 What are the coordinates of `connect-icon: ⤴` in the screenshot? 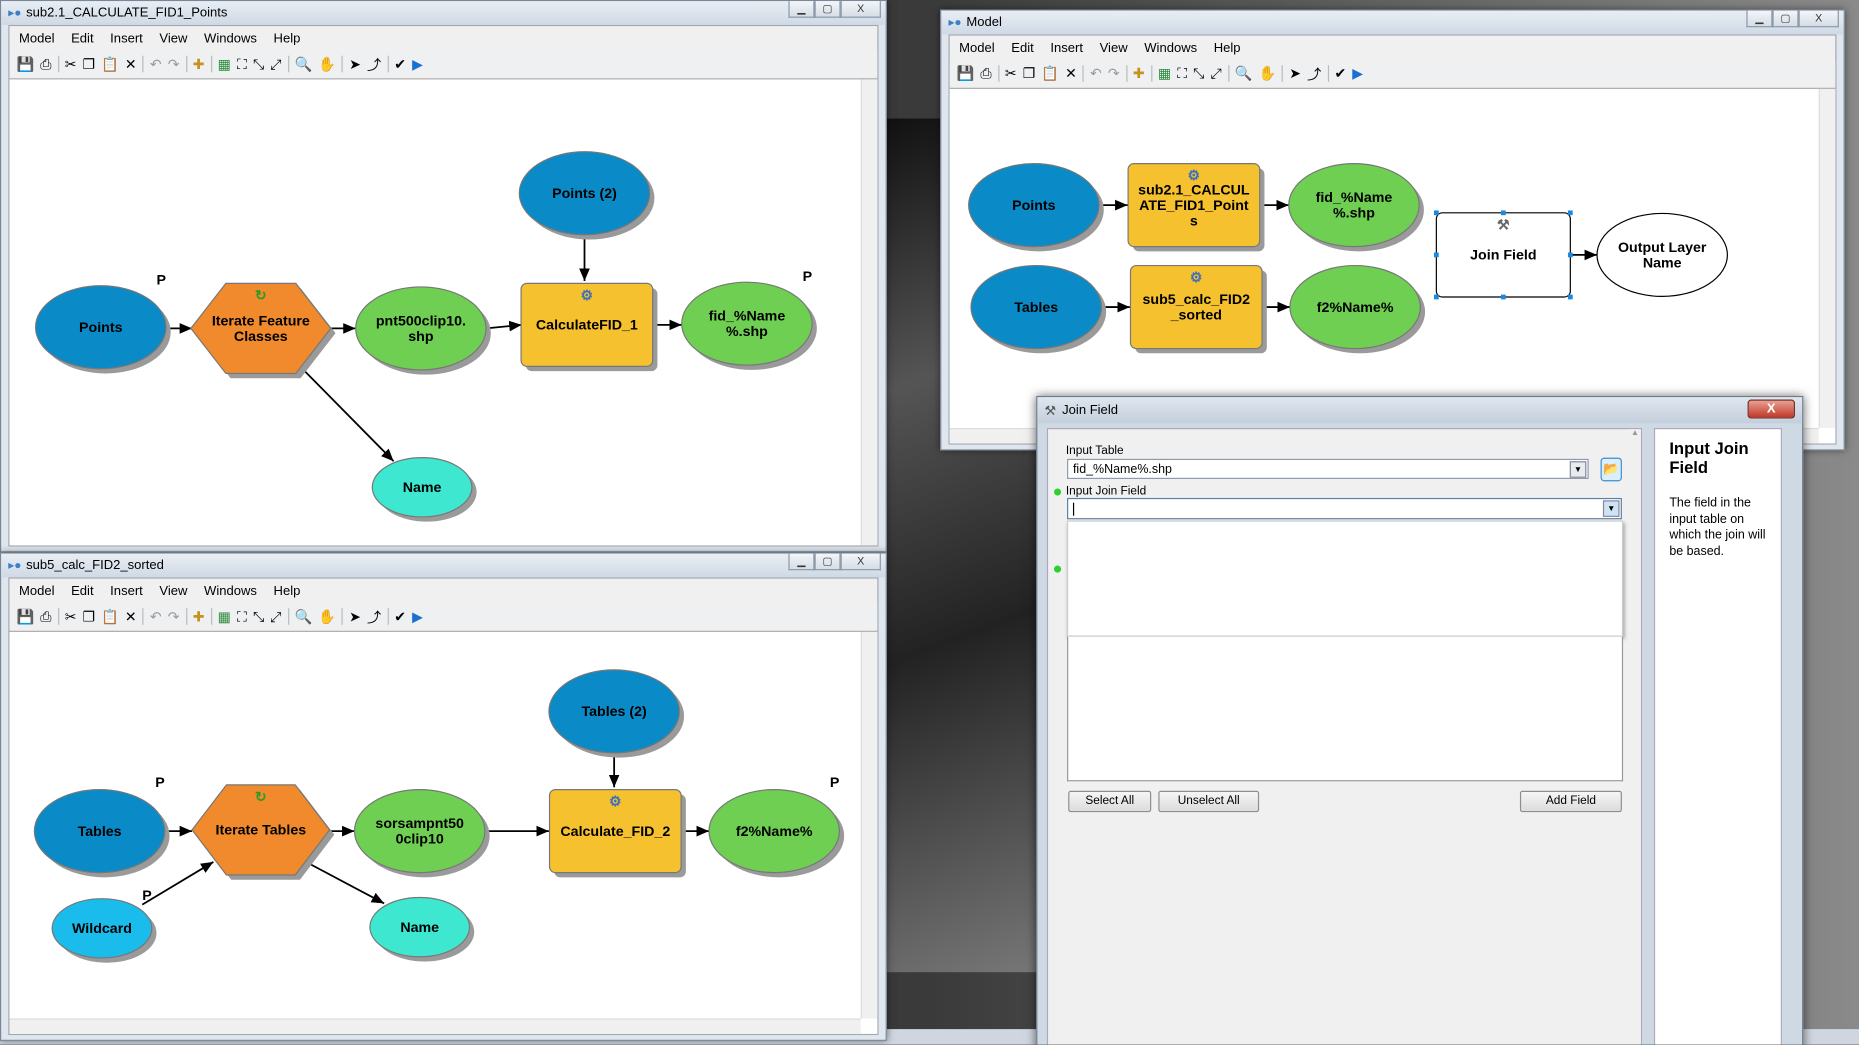 It's located at (1314, 73).